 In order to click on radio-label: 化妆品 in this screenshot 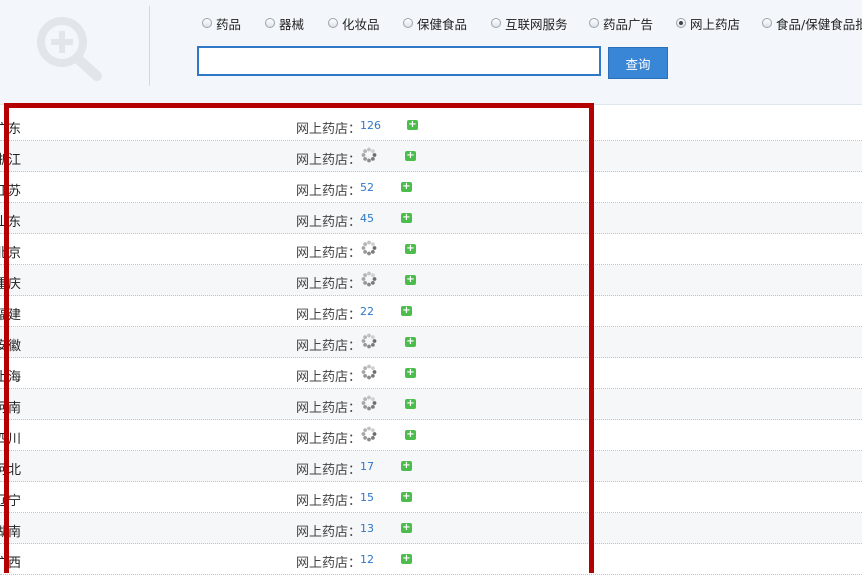, I will do `click(361, 24)`.